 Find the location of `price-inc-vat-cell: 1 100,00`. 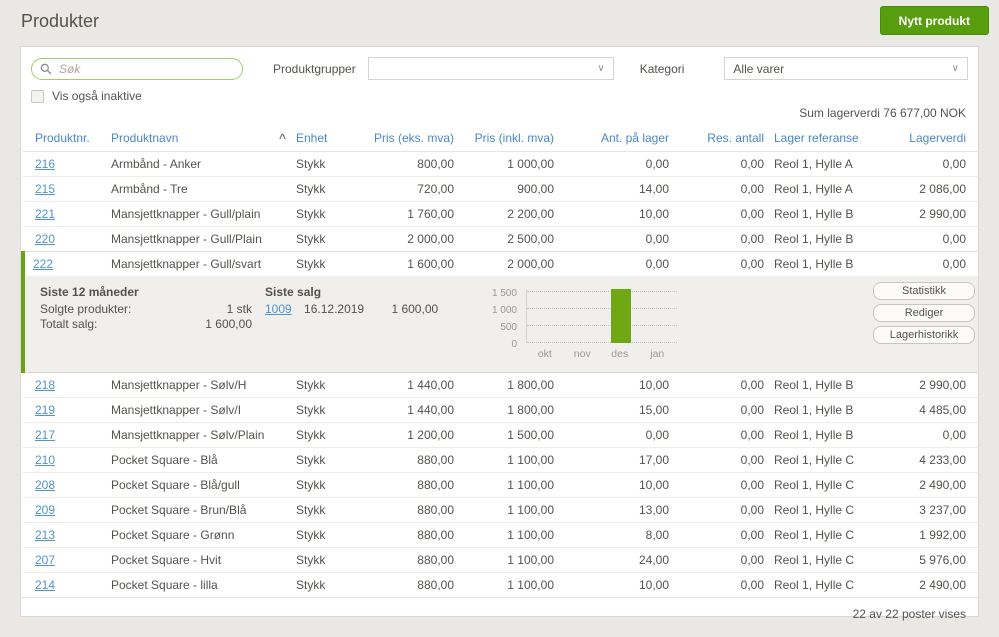

price-inc-vat-cell: 1 100,00 is located at coordinates (509, 510).